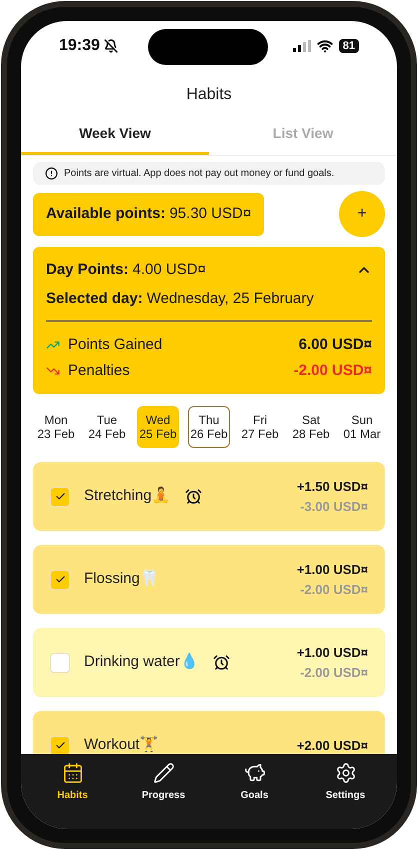 Image resolution: width=418 pixels, height=850 pixels. I want to click on selected-day-value: Wednesday, 25 February, so click(230, 298).